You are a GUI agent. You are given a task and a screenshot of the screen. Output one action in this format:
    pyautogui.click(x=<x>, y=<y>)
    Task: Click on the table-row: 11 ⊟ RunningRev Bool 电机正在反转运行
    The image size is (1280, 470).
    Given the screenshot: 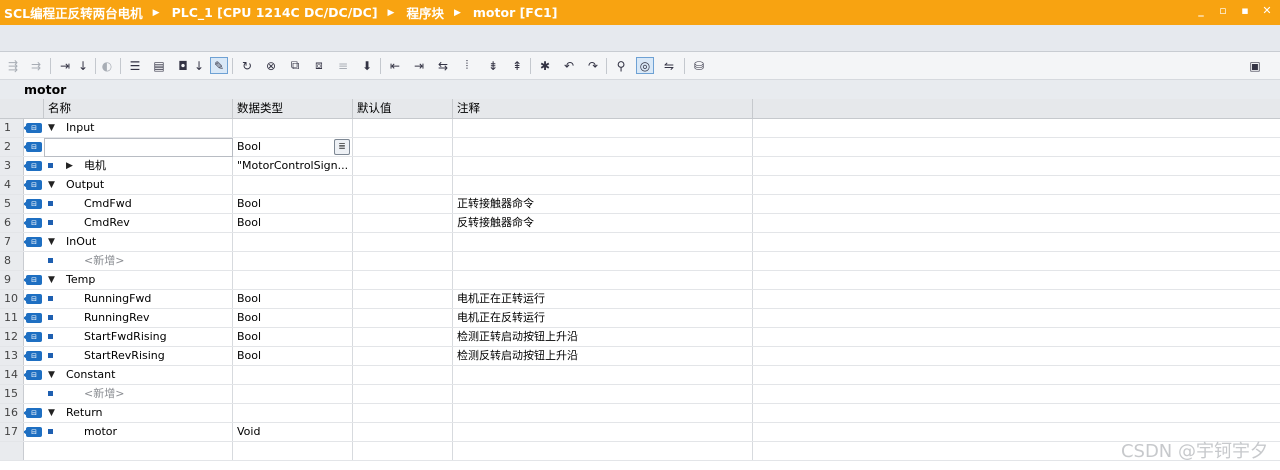 What is the action you would take?
    pyautogui.click(x=640, y=318)
    